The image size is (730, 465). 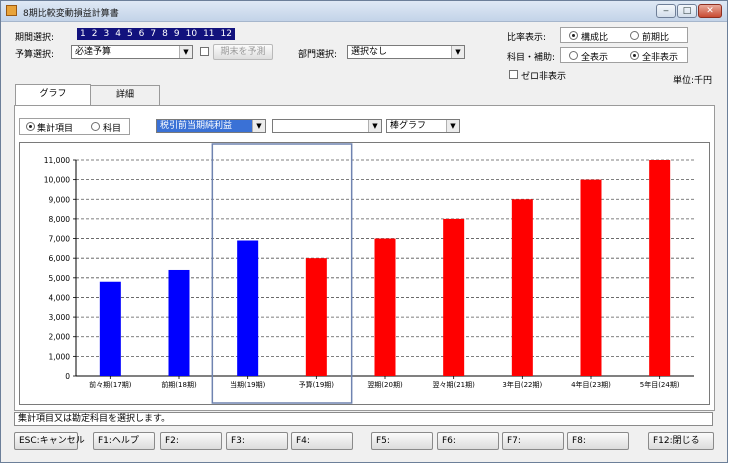 What do you see at coordinates (60, 199) in the screenshot?
I see `y-tick-label: 9,000` at bounding box center [60, 199].